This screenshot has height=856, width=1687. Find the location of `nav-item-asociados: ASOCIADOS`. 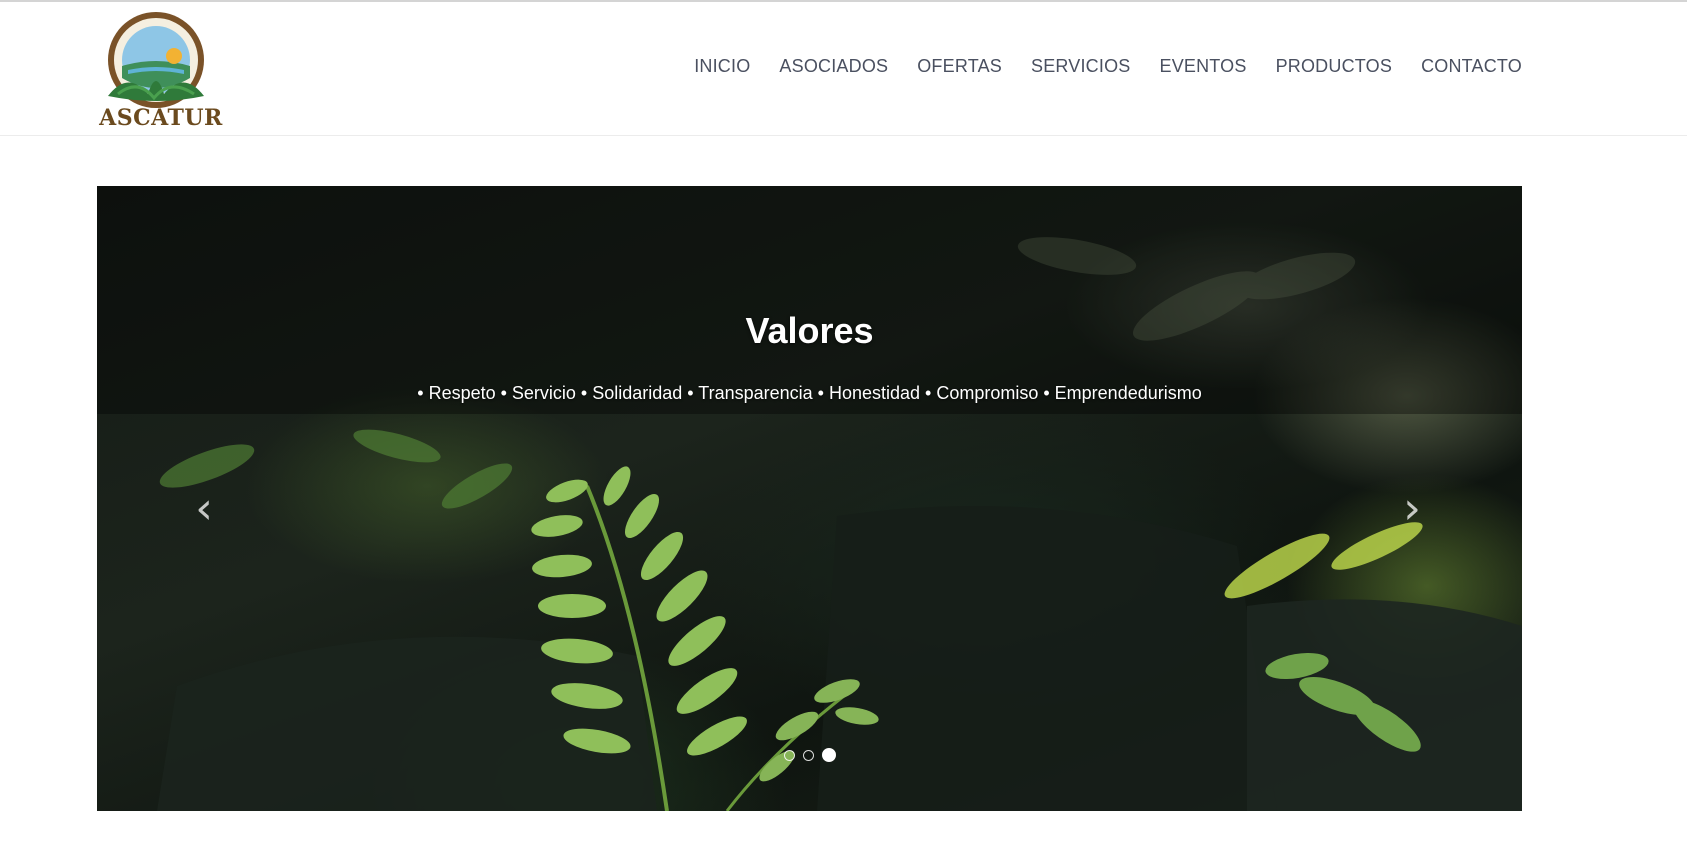

nav-item-asociados: ASOCIADOS is located at coordinates (833, 66).